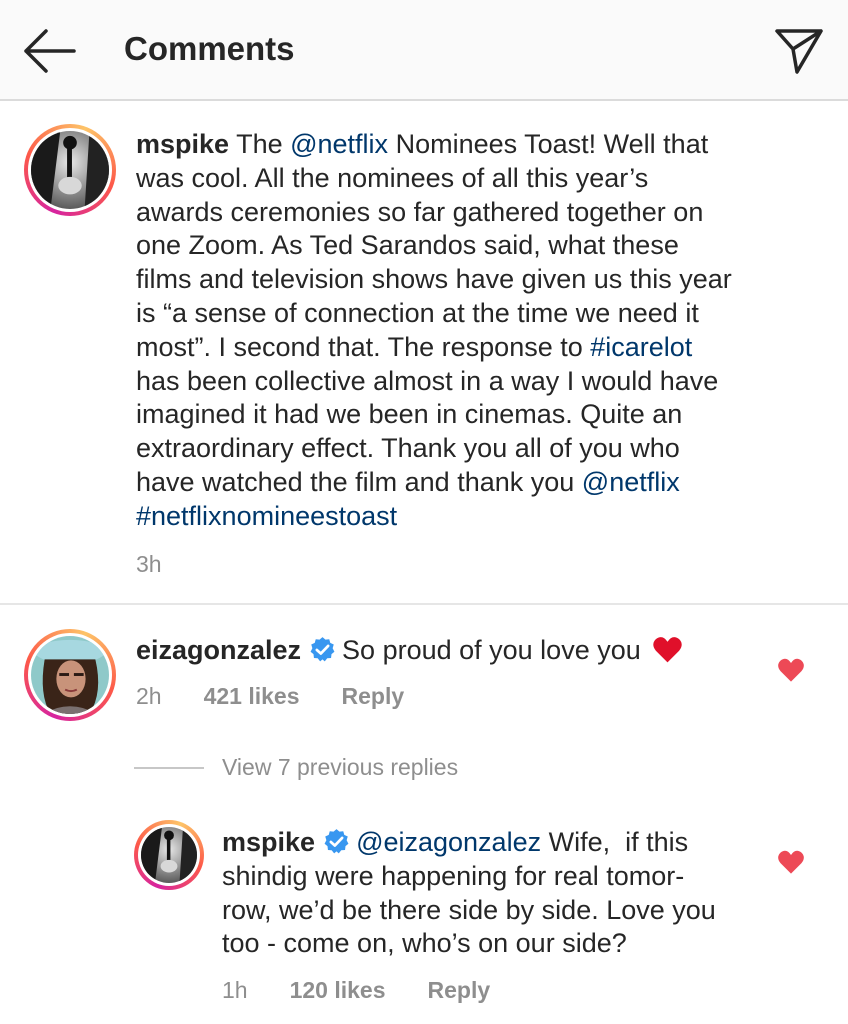 The image size is (848, 1024). What do you see at coordinates (235, 990) in the screenshot?
I see `reply-timestamp: 1h` at bounding box center [235, 990].